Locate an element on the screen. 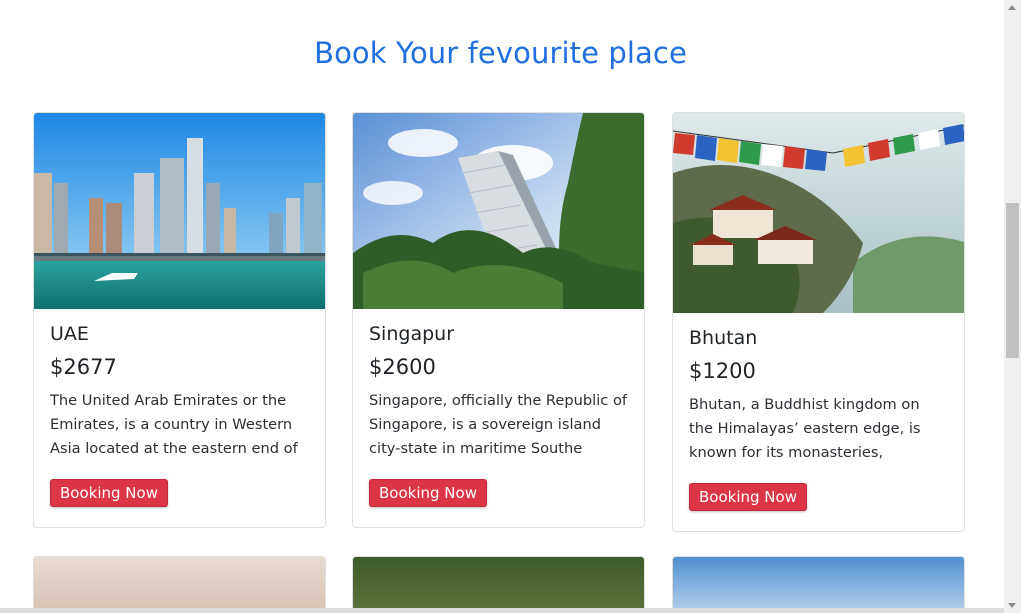 The width and height of the screenshot is (1021, 613). singapur-image is located at coordinates (498, 211).